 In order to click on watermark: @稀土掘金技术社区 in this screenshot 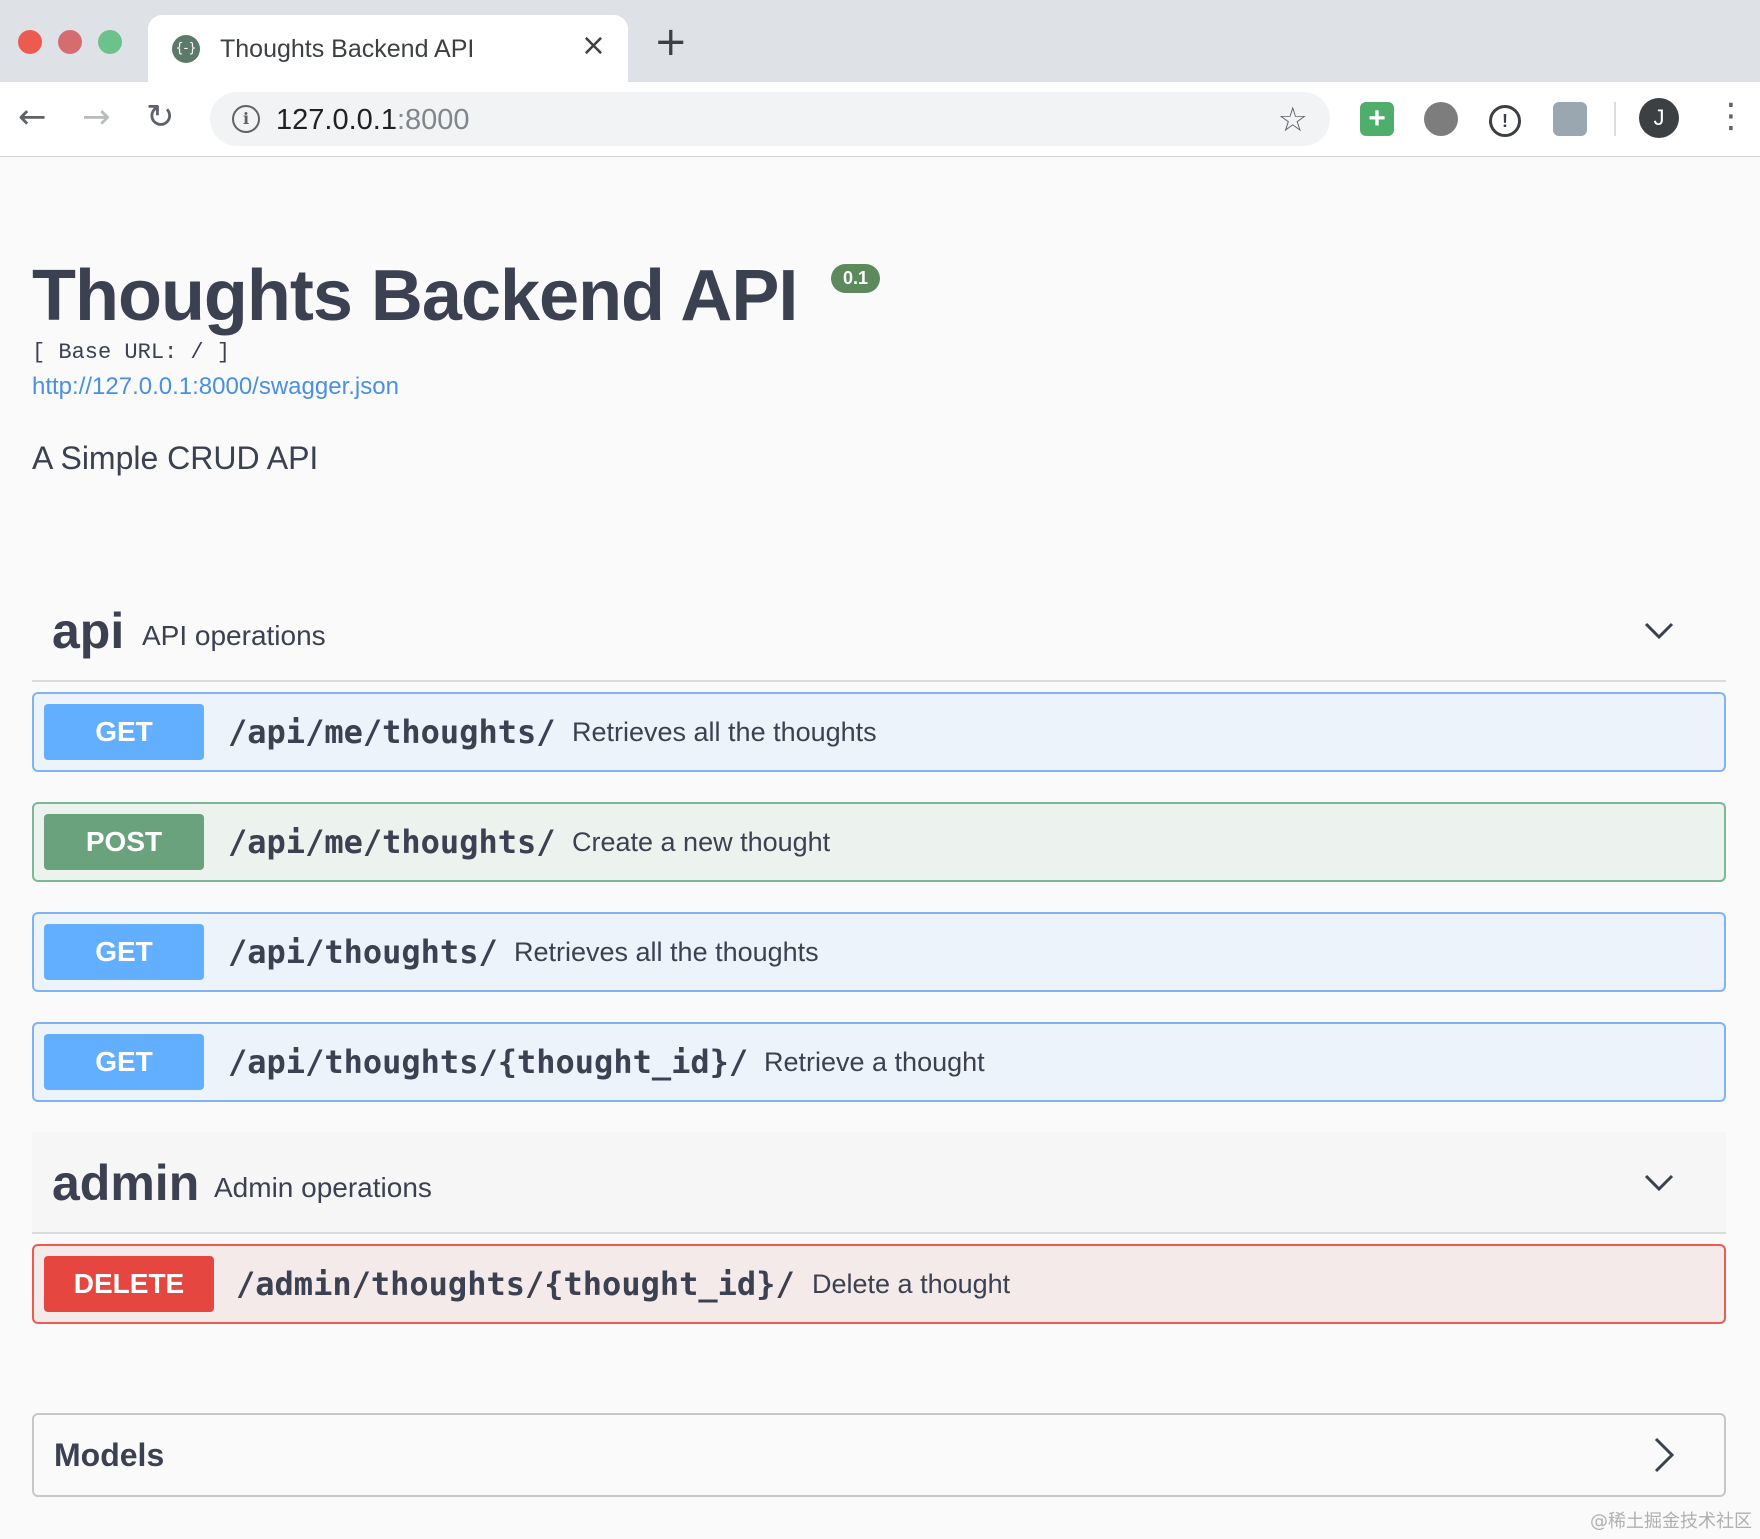, I will do `click(1671, 1521)`.